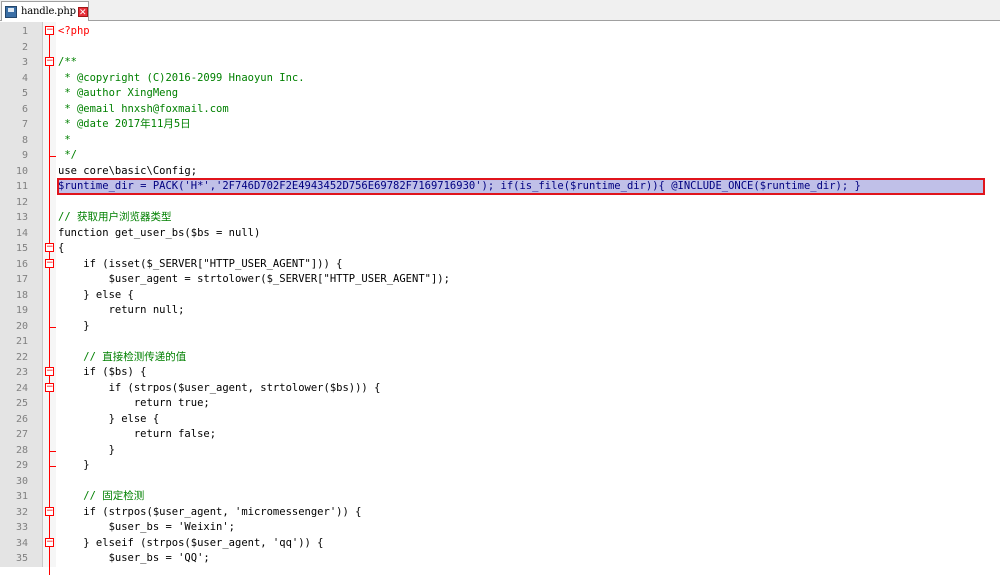 The height and width of the screenshot is (575, 1000). I want to click on line-number: 34, so click(21, 543).